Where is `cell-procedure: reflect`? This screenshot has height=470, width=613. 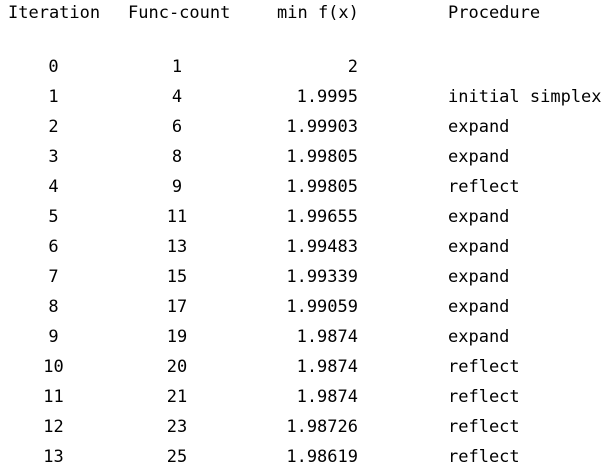 cell-procedure: reflect is located at coordinates (484, 457).